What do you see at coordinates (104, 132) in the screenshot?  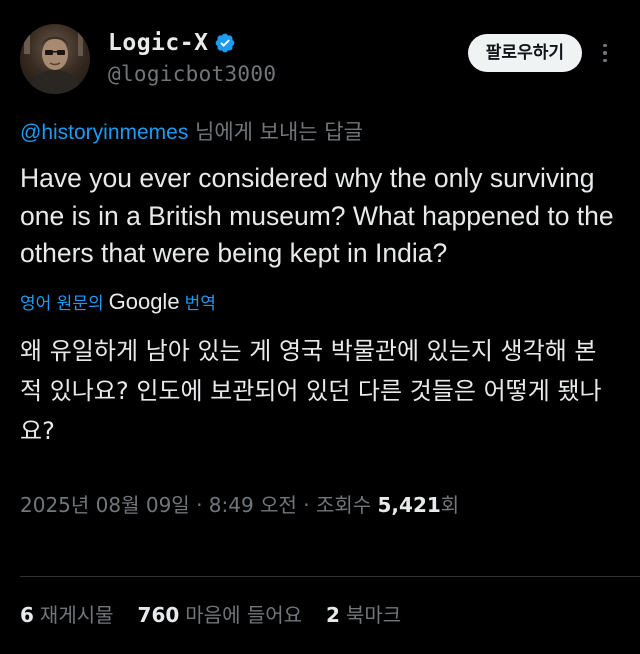 I see `reply-mention-link: @historyinmemes` at bounding box center [104, 132].